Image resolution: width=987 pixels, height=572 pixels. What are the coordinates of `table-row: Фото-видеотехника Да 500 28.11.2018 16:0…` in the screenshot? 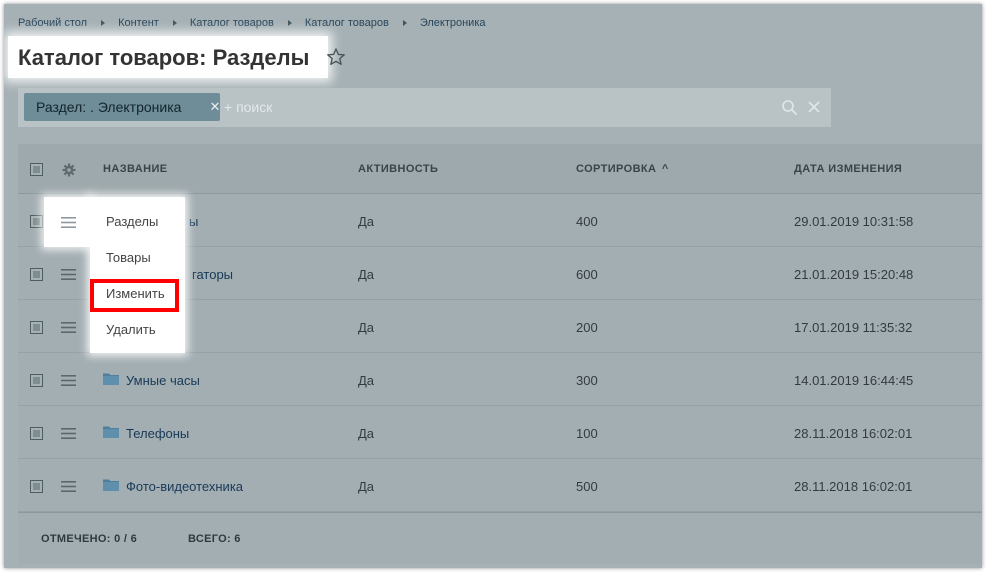 It's located at (500, 486).